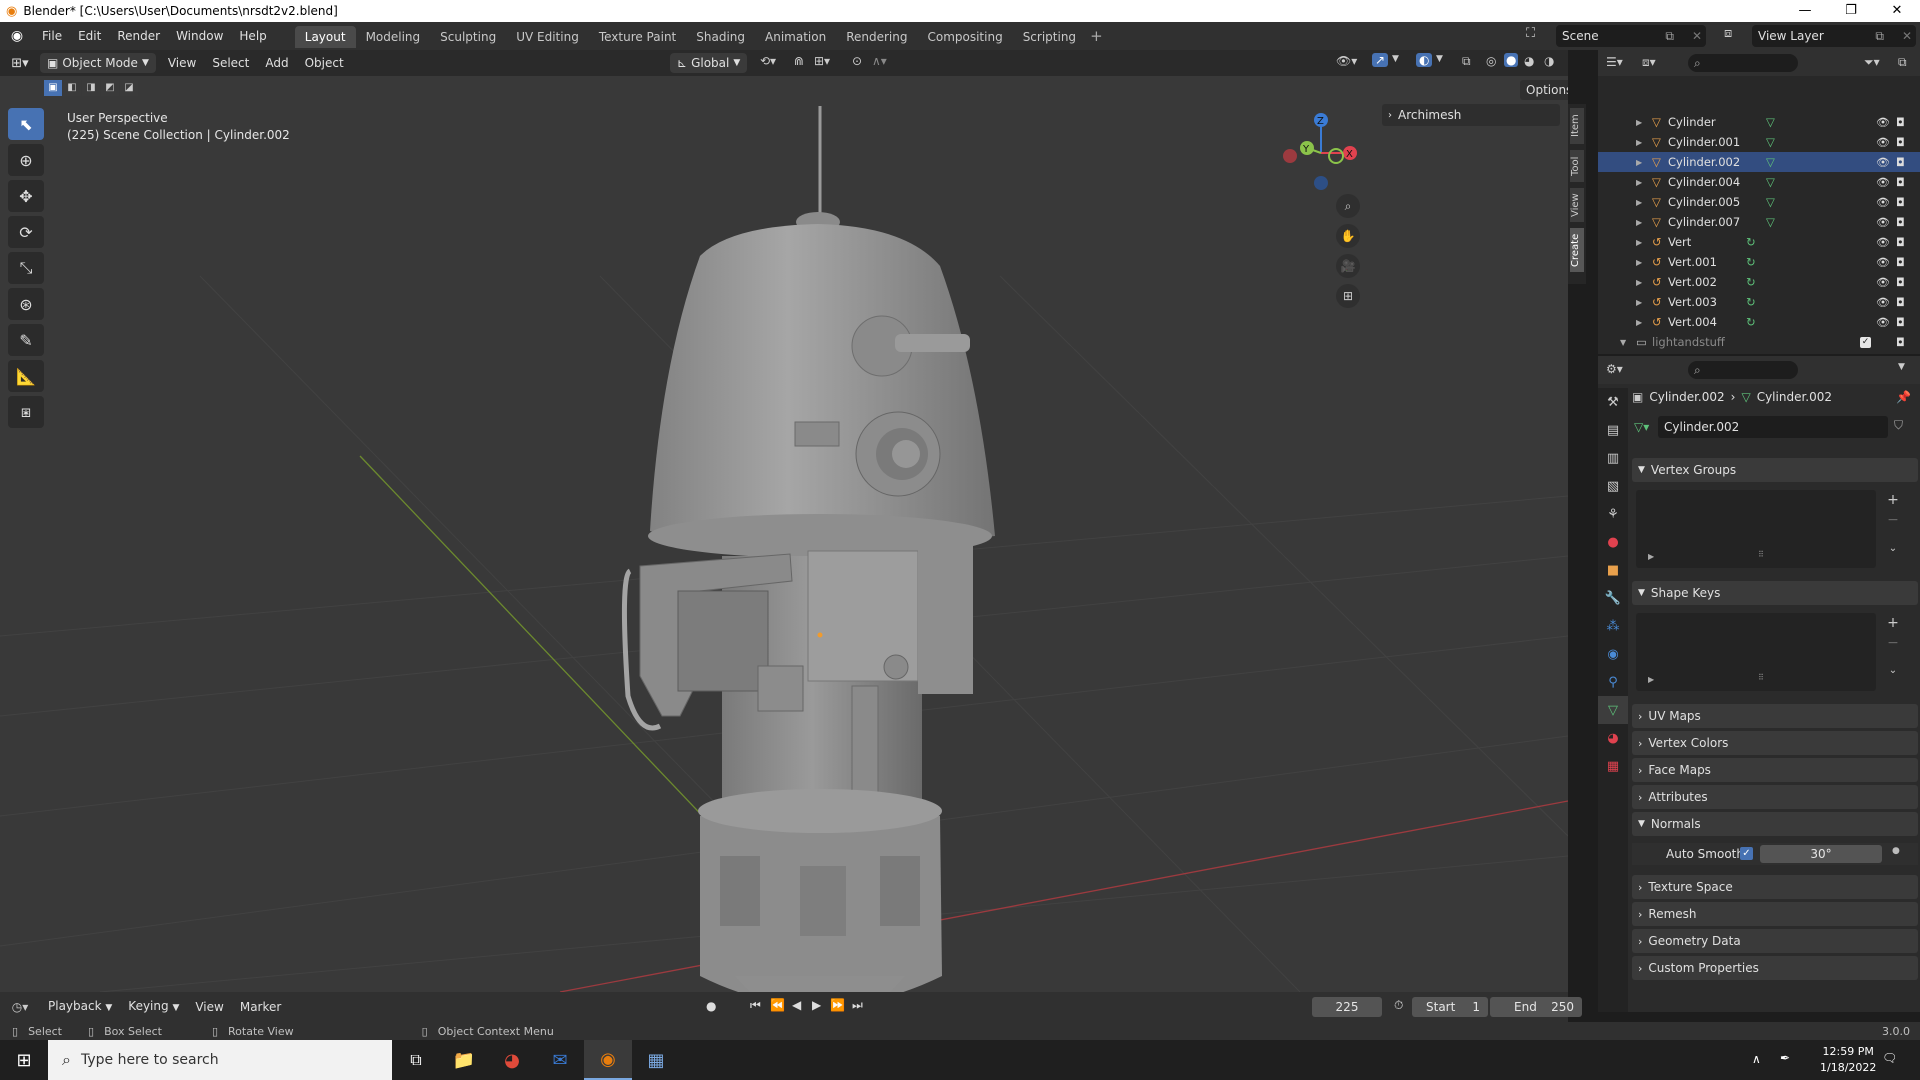 The width and height of the screenshot is (1920, 1080). What do you see at coordinates (1623, 342) in the screenshot?
I see `disclosure-triangle-icon: ▼` at bounding box center [1623, 342].